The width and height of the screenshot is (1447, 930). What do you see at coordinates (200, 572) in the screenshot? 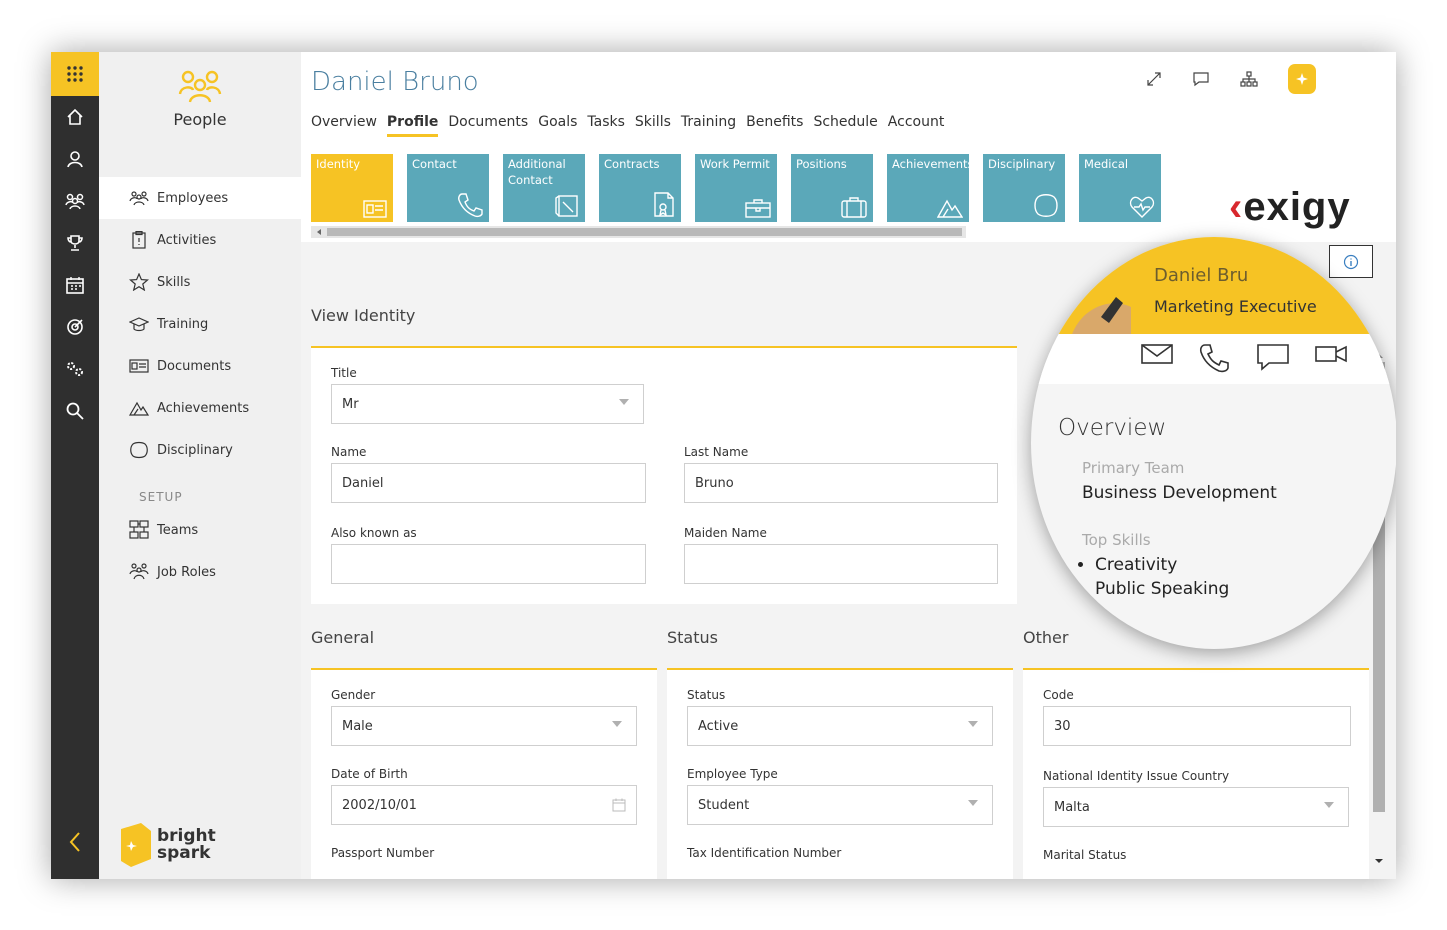
I see `nav-item-job-roles: Job Roles` at bounding box center [200, 572].